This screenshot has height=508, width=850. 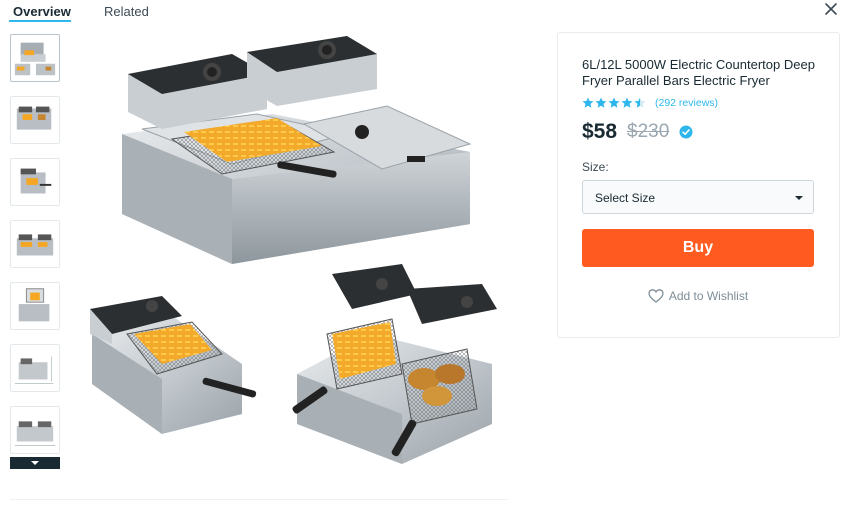 What do you see at coordinates (686, 103) in the screenshot?
I see `reviews-link: (292 reviews)` at bounding box center [686, 103].